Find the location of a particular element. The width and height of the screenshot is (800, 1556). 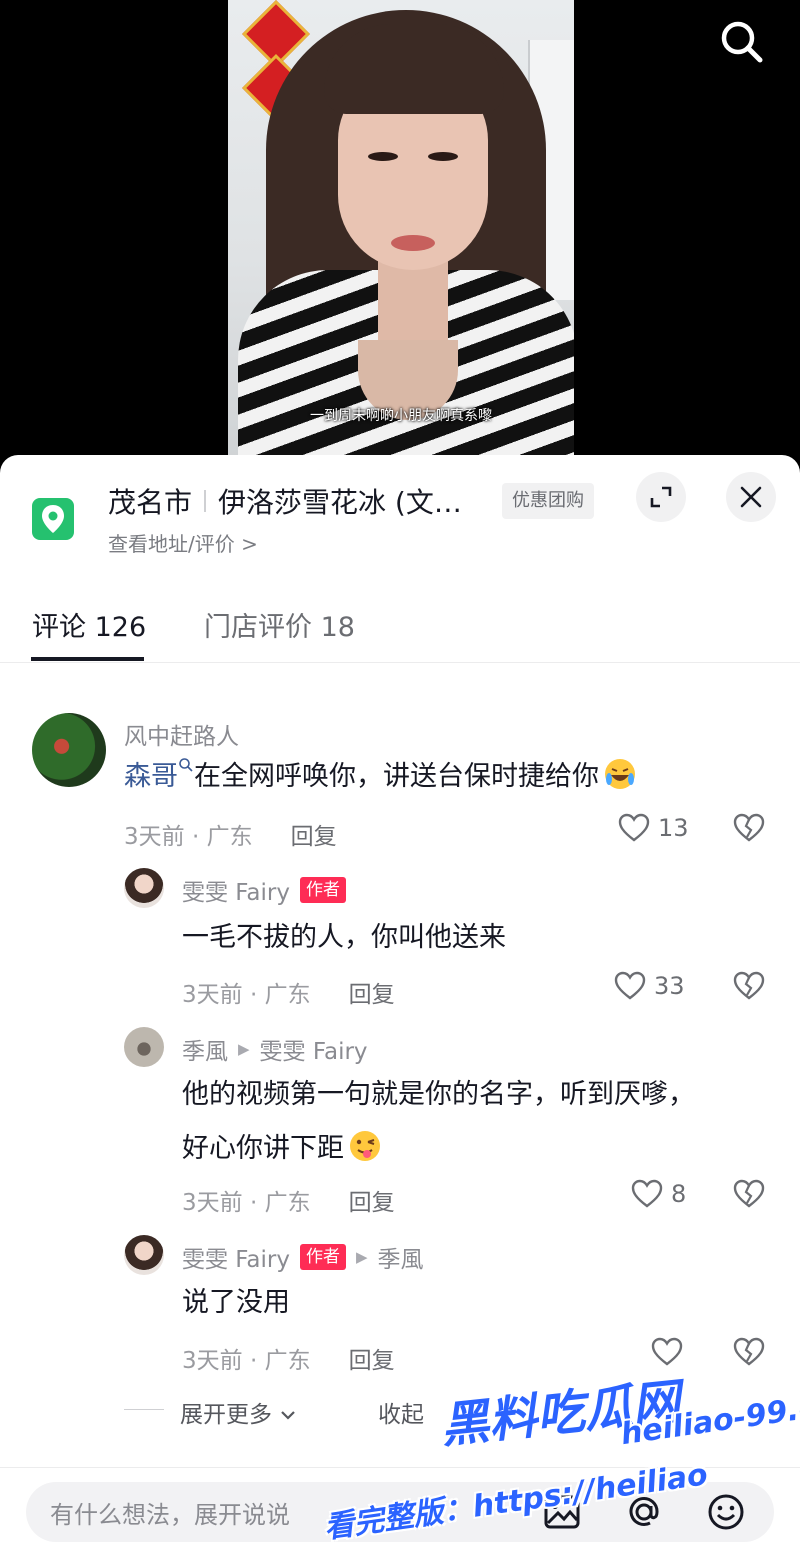

comment-tabs: 评论 126 门店评价 18 is located at coordinates (400, 629).